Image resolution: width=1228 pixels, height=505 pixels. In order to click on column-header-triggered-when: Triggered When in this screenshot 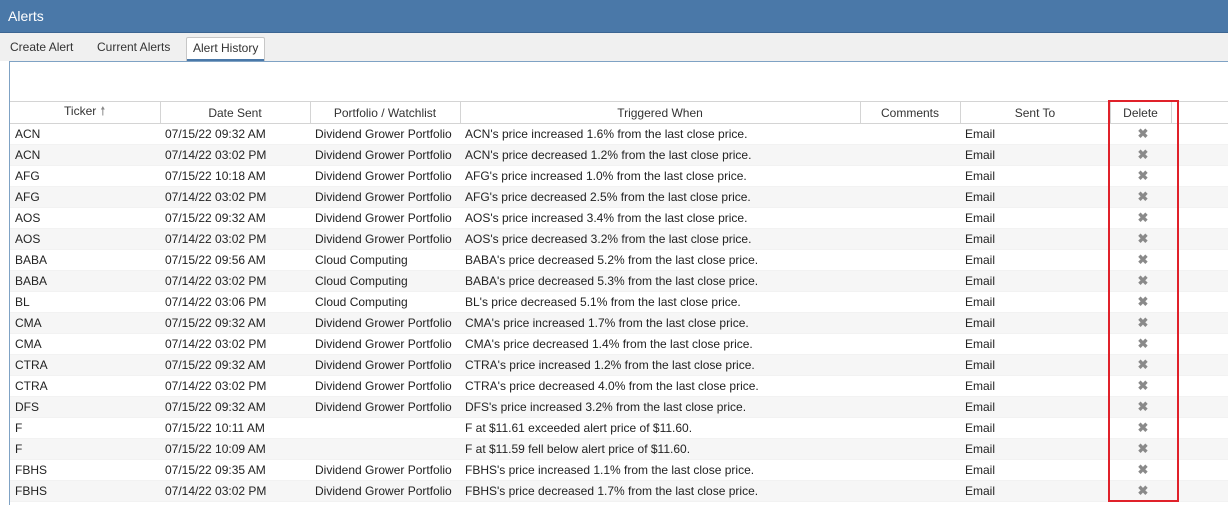, I will do `click(660, 112)`.